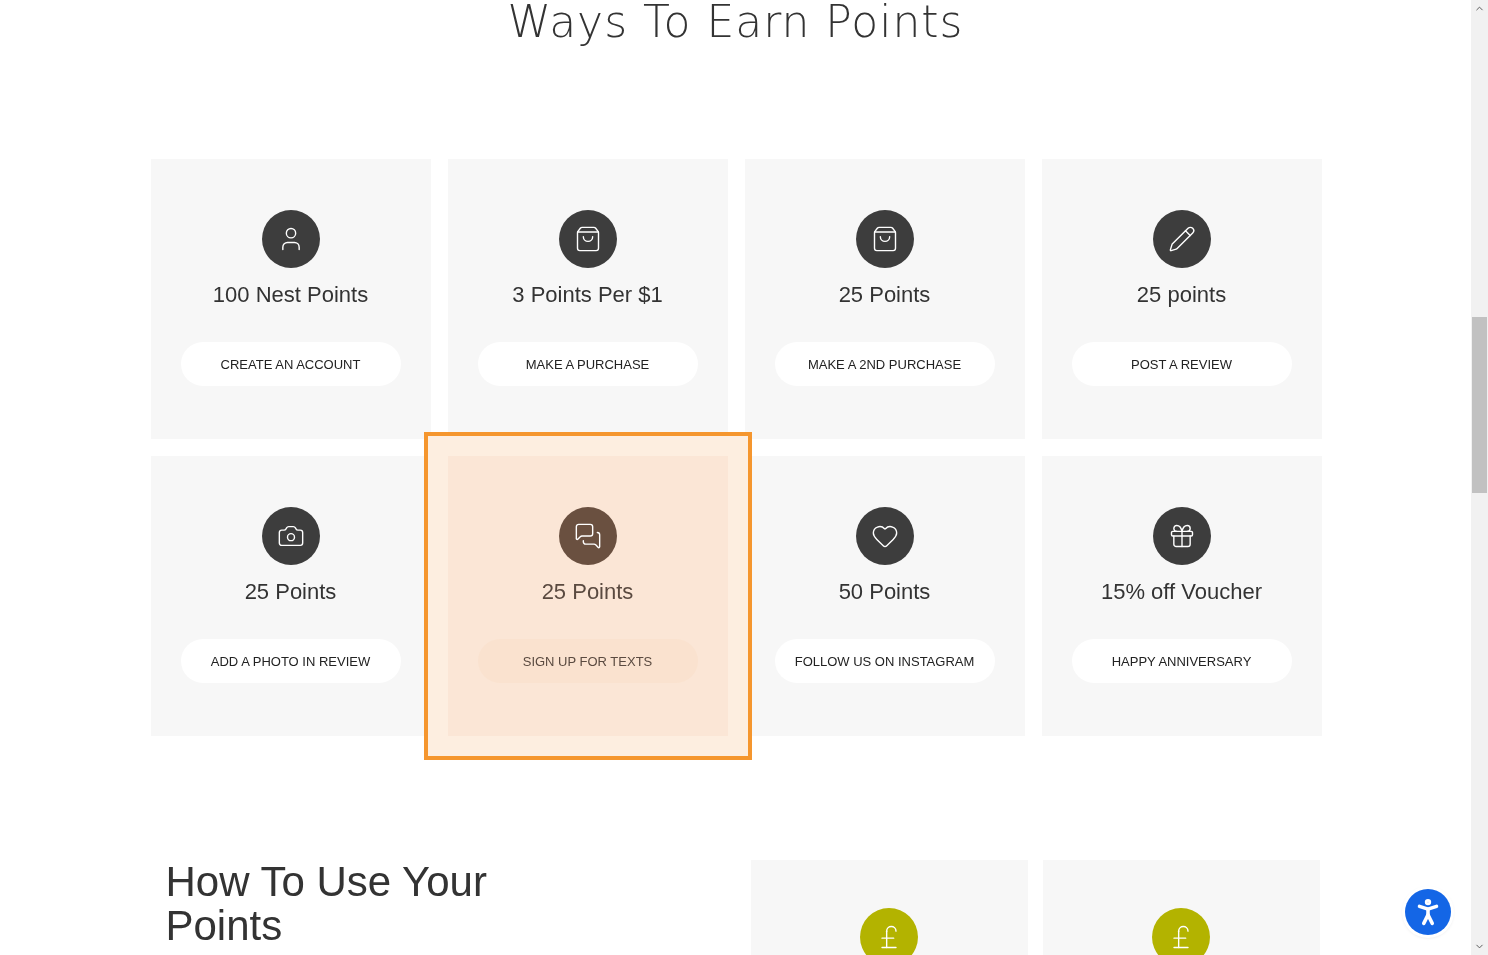  I want to click on action-button: MAKE A 2ND PURCHASE, so click(884, 364).